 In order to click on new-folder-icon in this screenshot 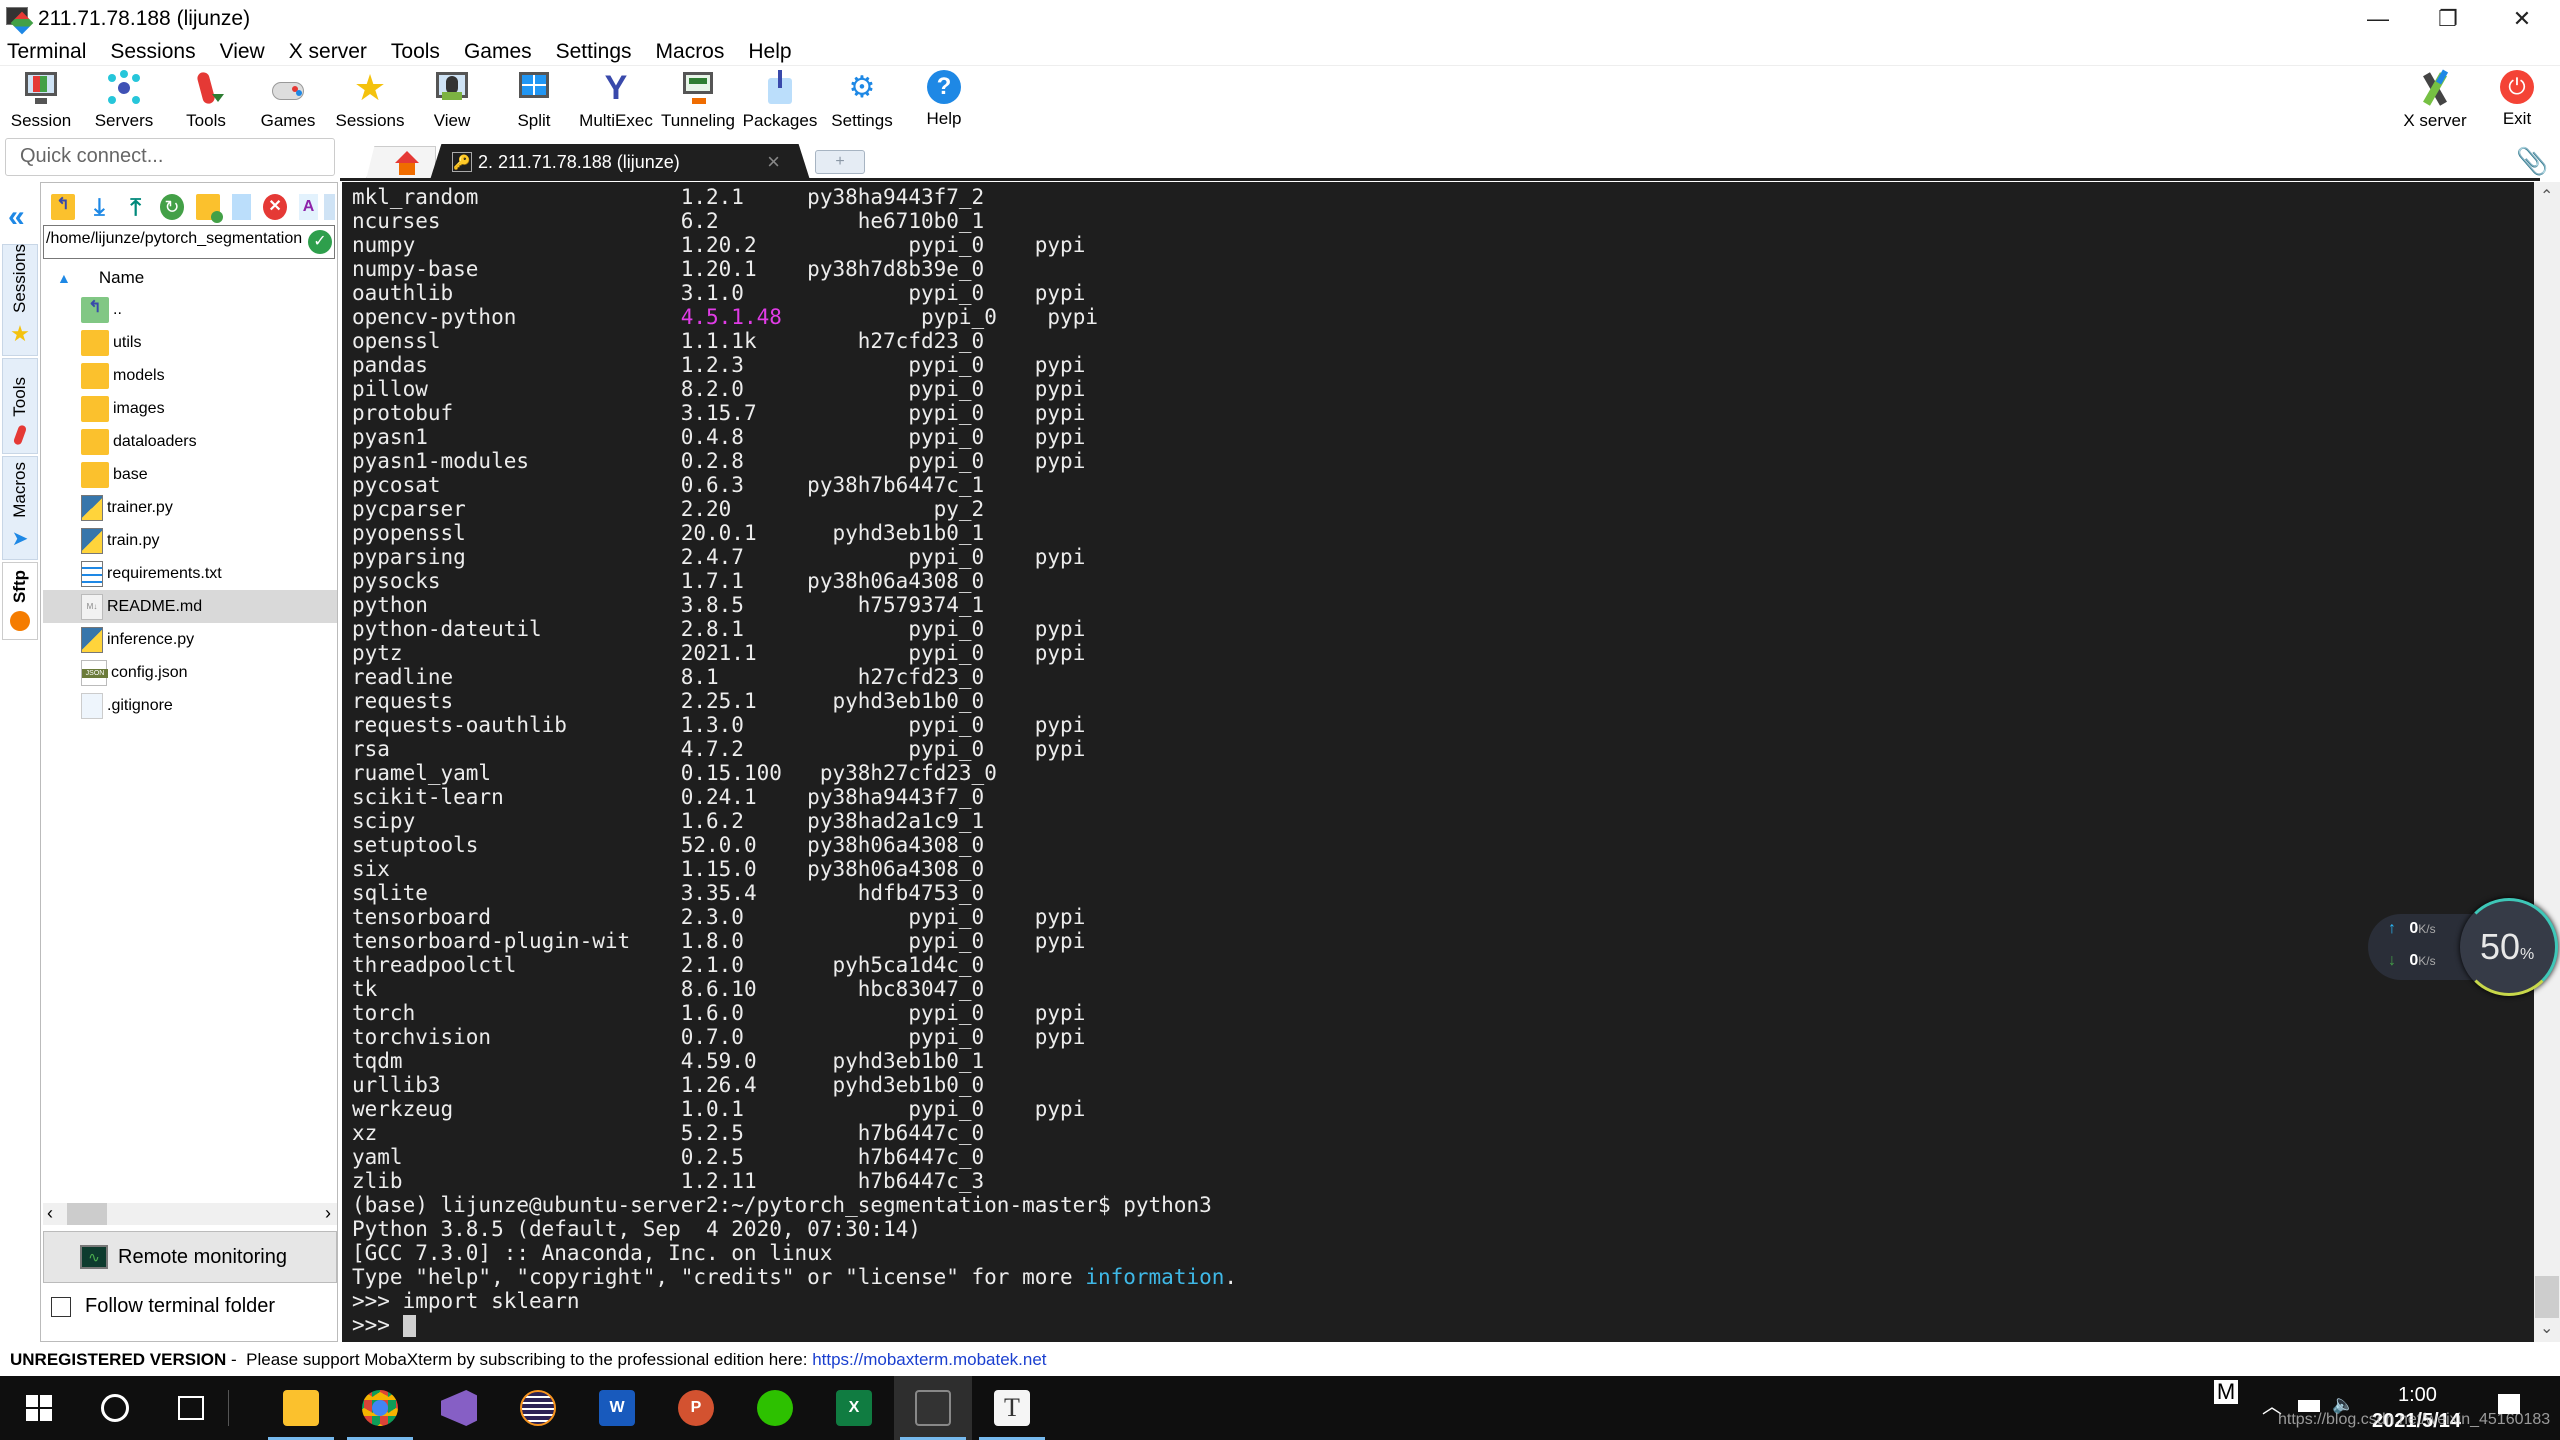, I will do `click(210, 208)`.